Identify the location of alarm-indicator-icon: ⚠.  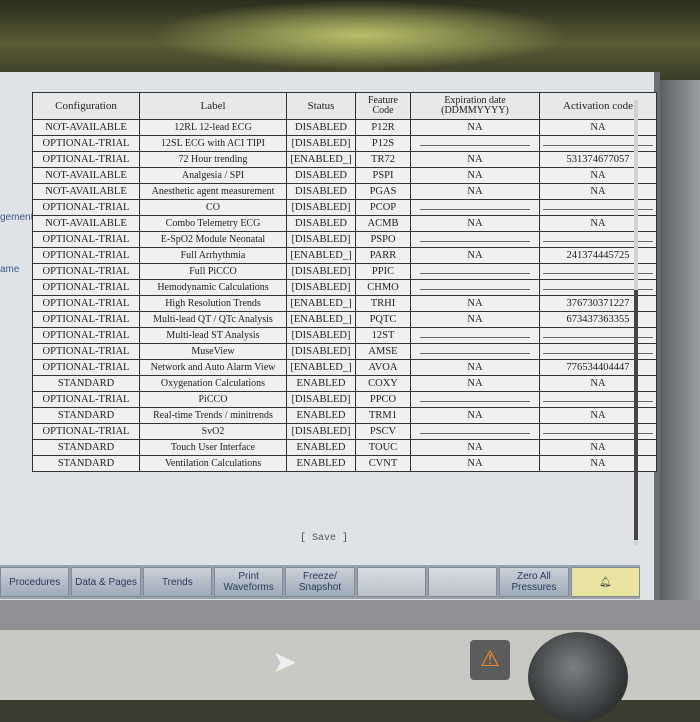
(490, 660).